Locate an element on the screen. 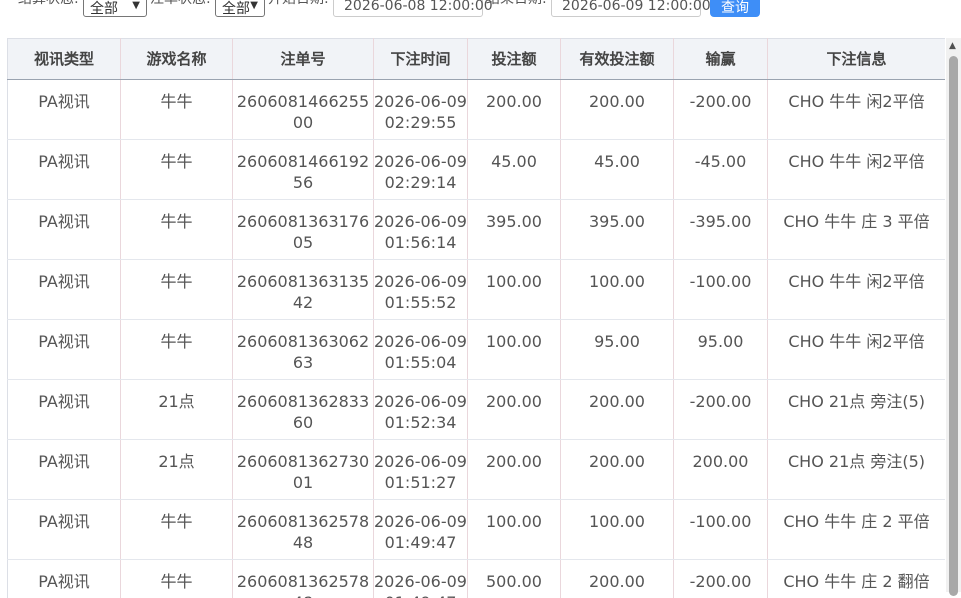 This screenshot has width=961, height=598. column-header: 投注额 is located at coordinates (514, 59).